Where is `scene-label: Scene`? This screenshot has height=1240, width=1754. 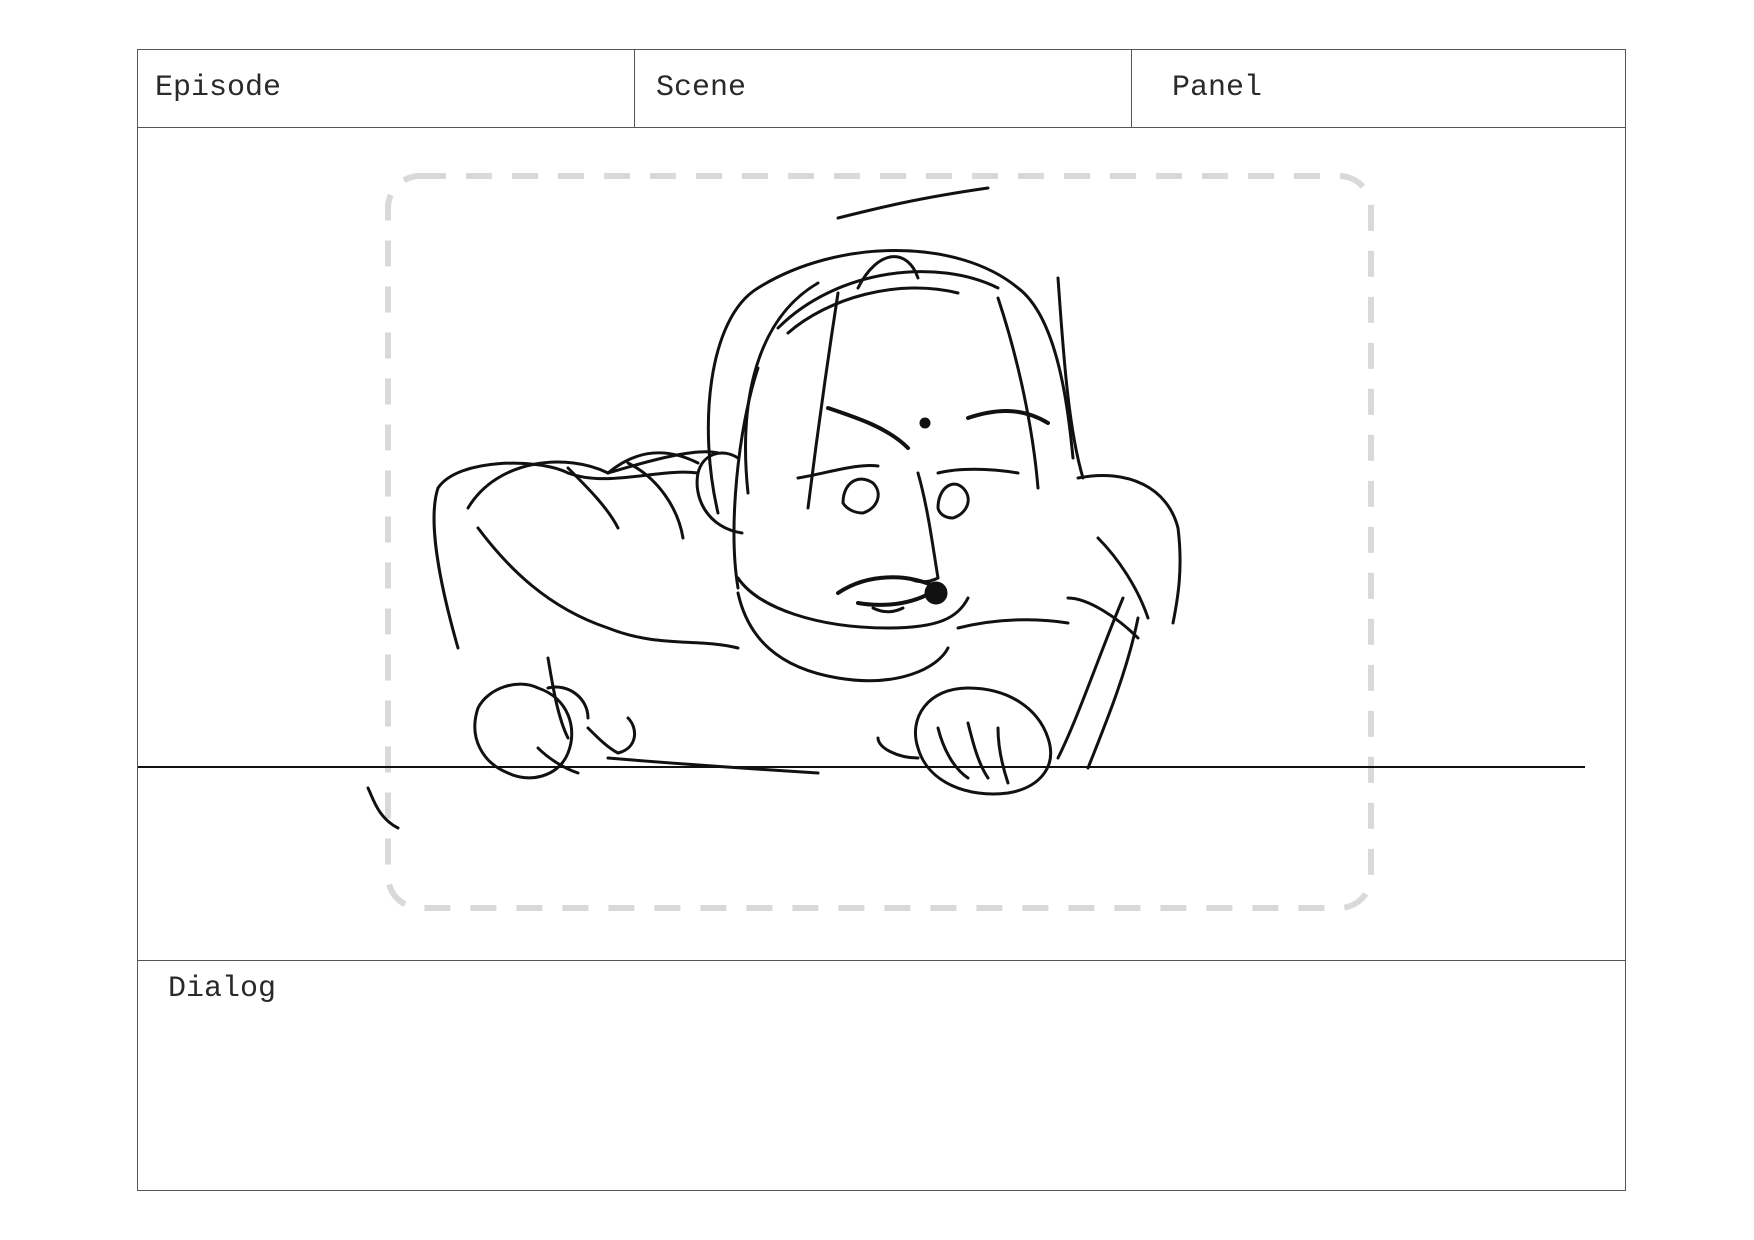 scene-label: Scene is located at coordinates (701, 88).